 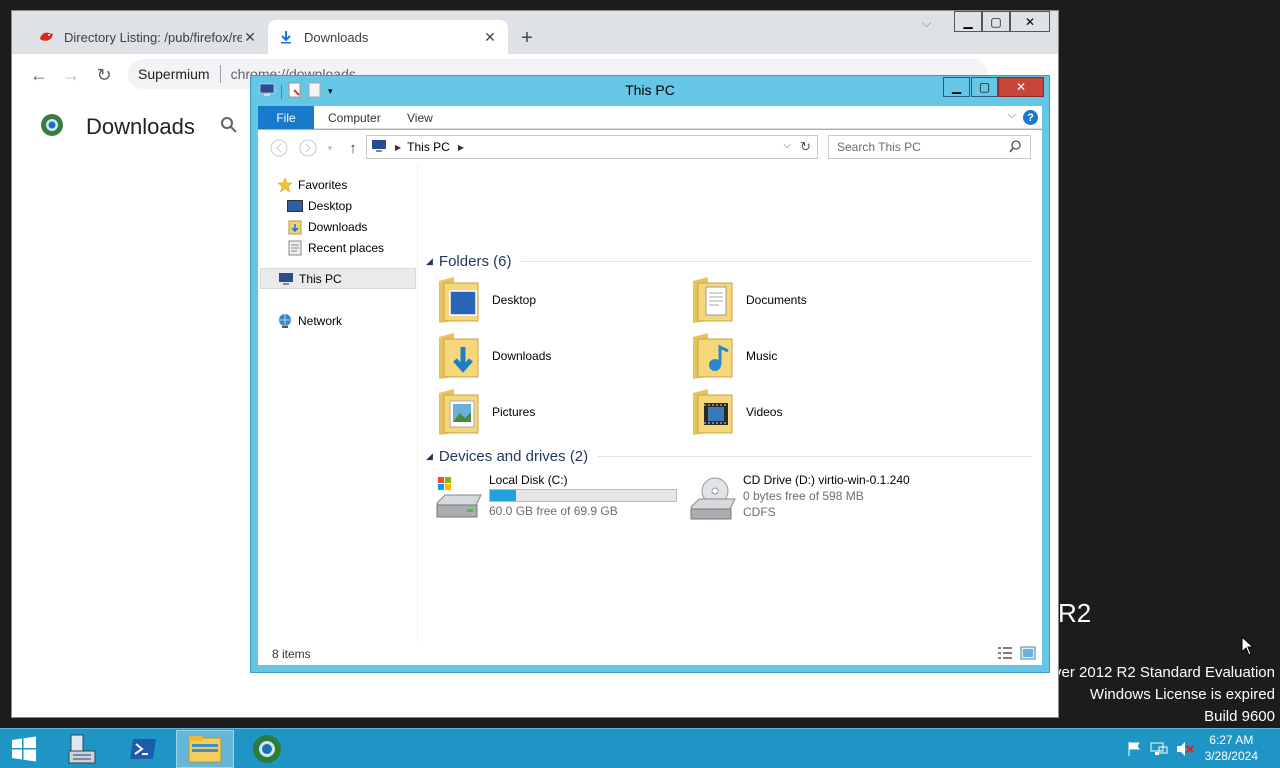 I want to click on watermark-license: Windows License is expired, so click(x=1182, y=694).